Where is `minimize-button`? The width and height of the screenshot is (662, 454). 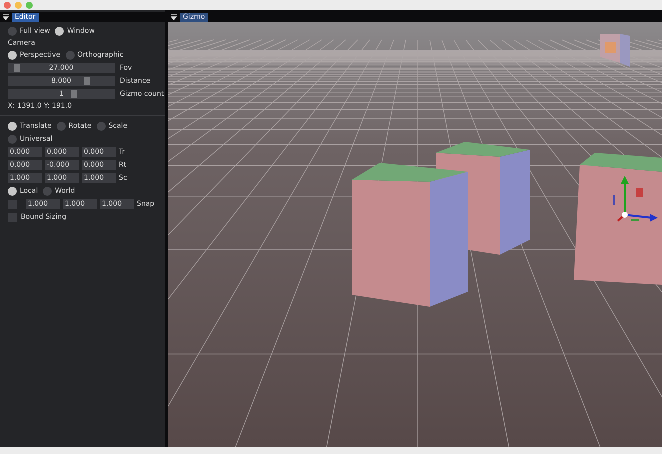 minimize-button is located at coordinates (18, 5).